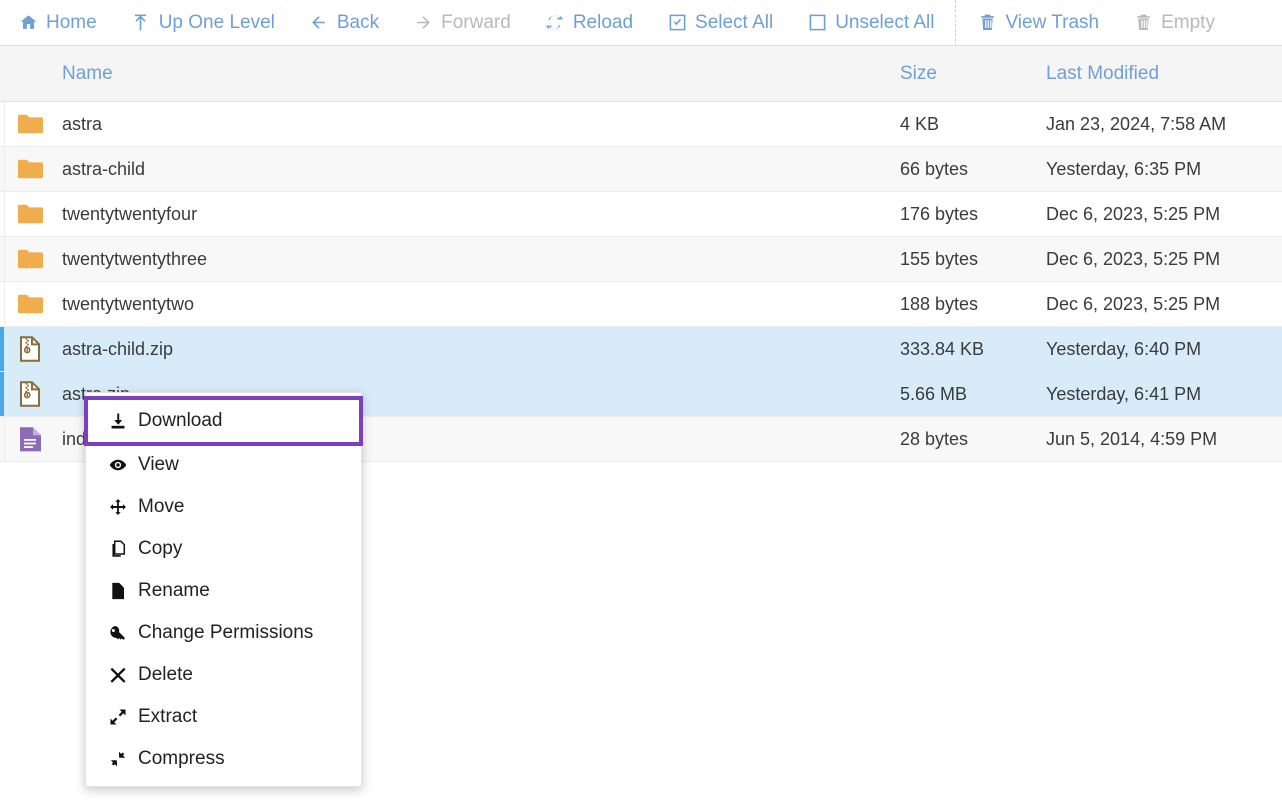 This screenshot has width=1282, height=810. I want to click on file-name: twentytwentytwo, so click(480, 304).